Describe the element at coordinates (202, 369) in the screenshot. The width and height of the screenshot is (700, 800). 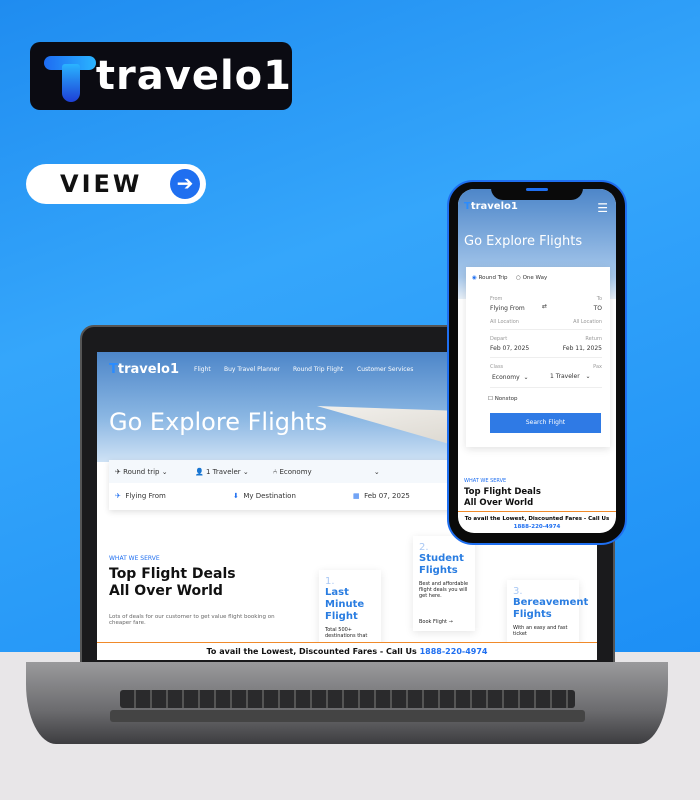
I see `nav-flight: Flight` at that location.